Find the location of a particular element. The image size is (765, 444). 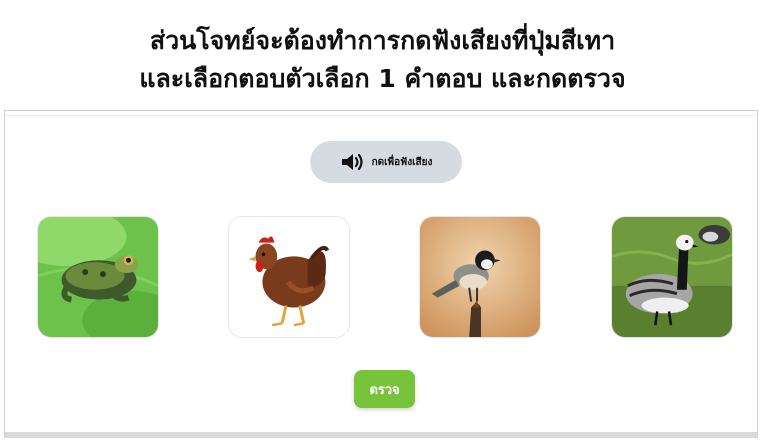

option-chickadee is located at coordinates (480, 277).